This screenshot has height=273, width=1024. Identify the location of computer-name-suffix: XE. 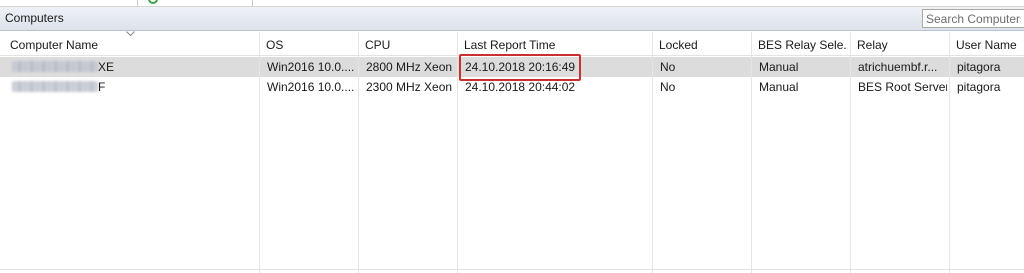
(106, 67).